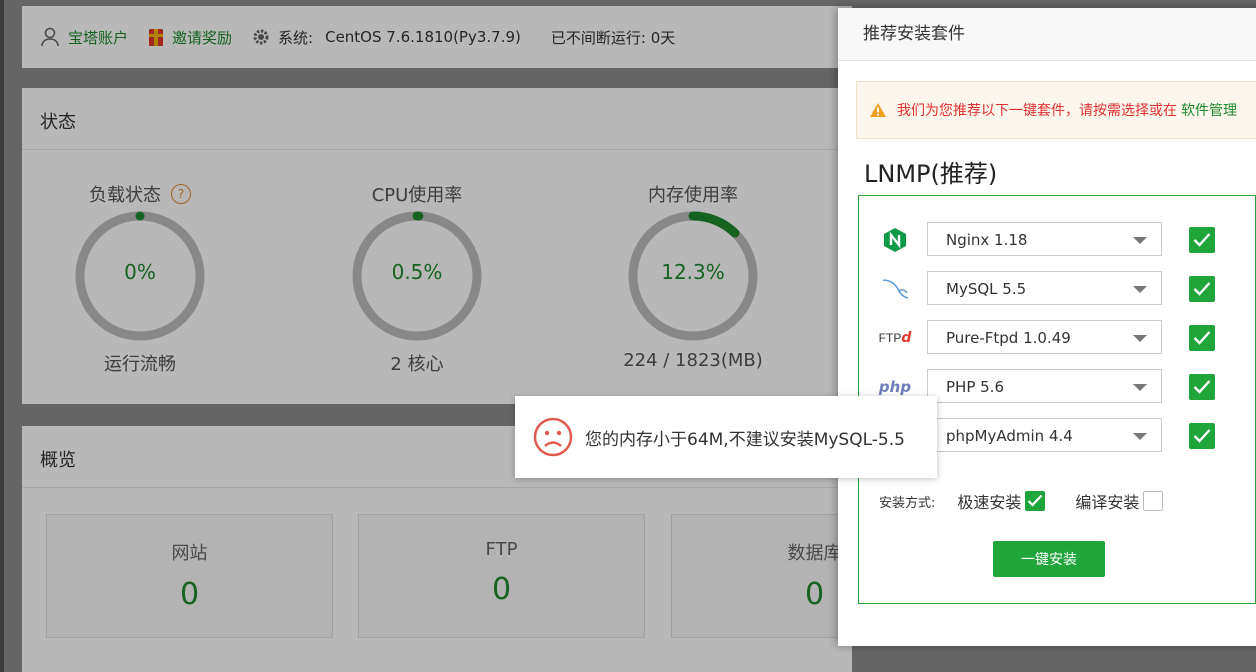 Image resolution: width=1256 pixels, height=672 pixels. Describe the element at coordinates (417, 364) in the screenshot. I see `gauge-sub: 2 核心` at that location.